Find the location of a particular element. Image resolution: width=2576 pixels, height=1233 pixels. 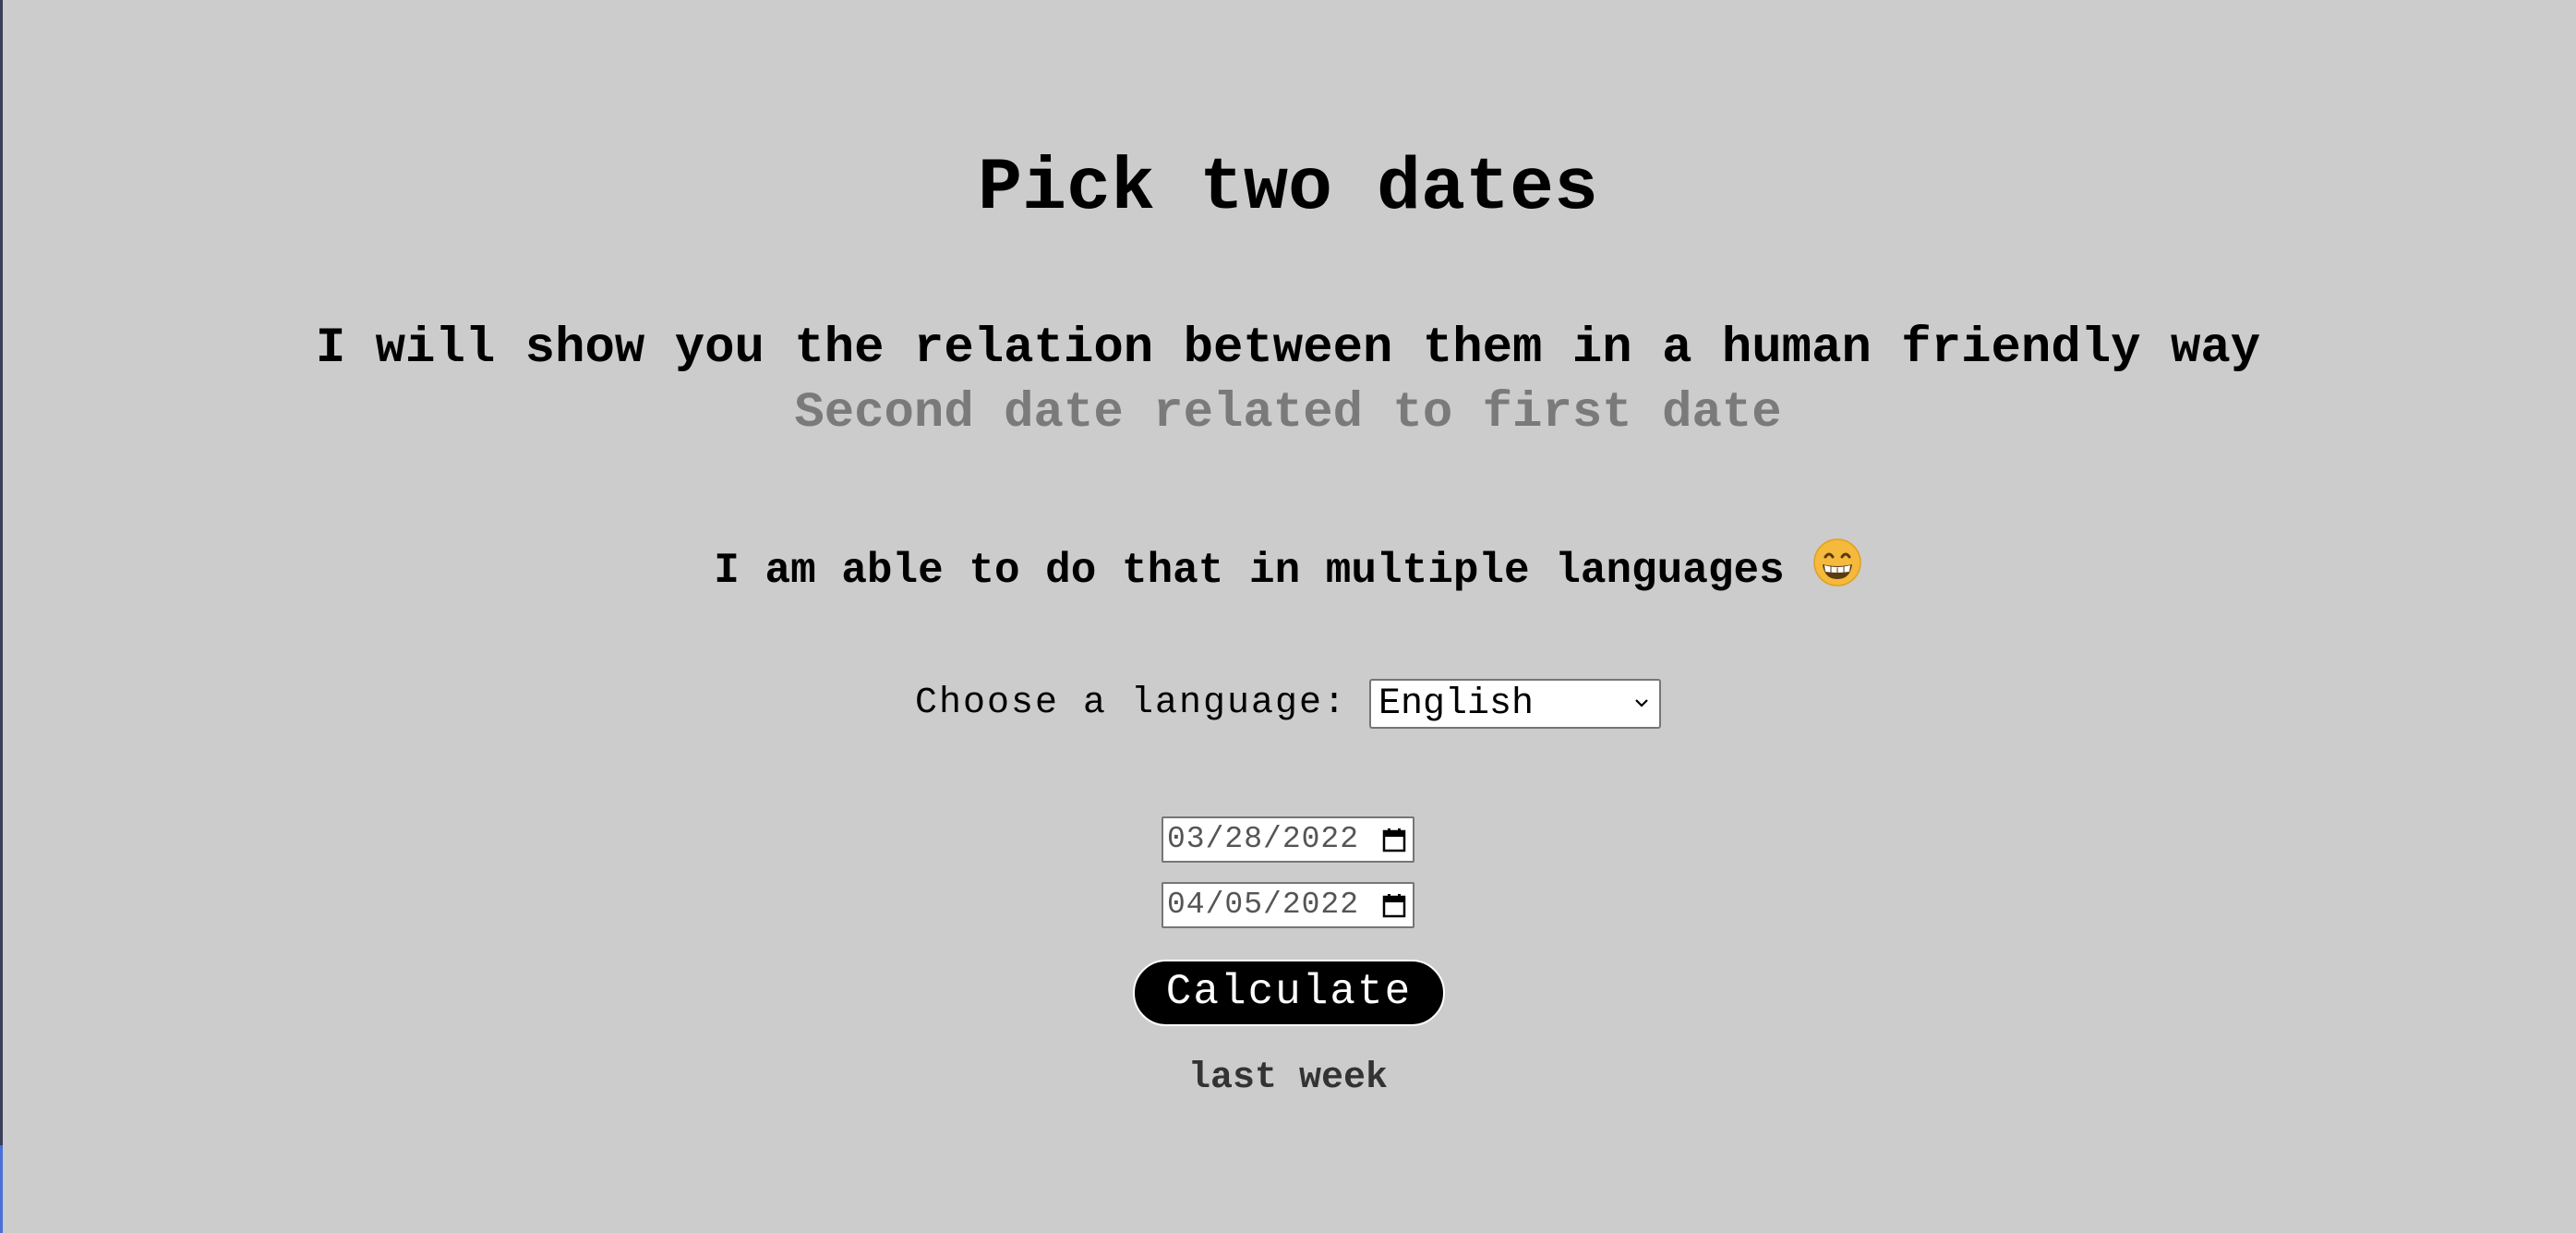

window-left-edge-accent is located at coordinates (1, 1189).